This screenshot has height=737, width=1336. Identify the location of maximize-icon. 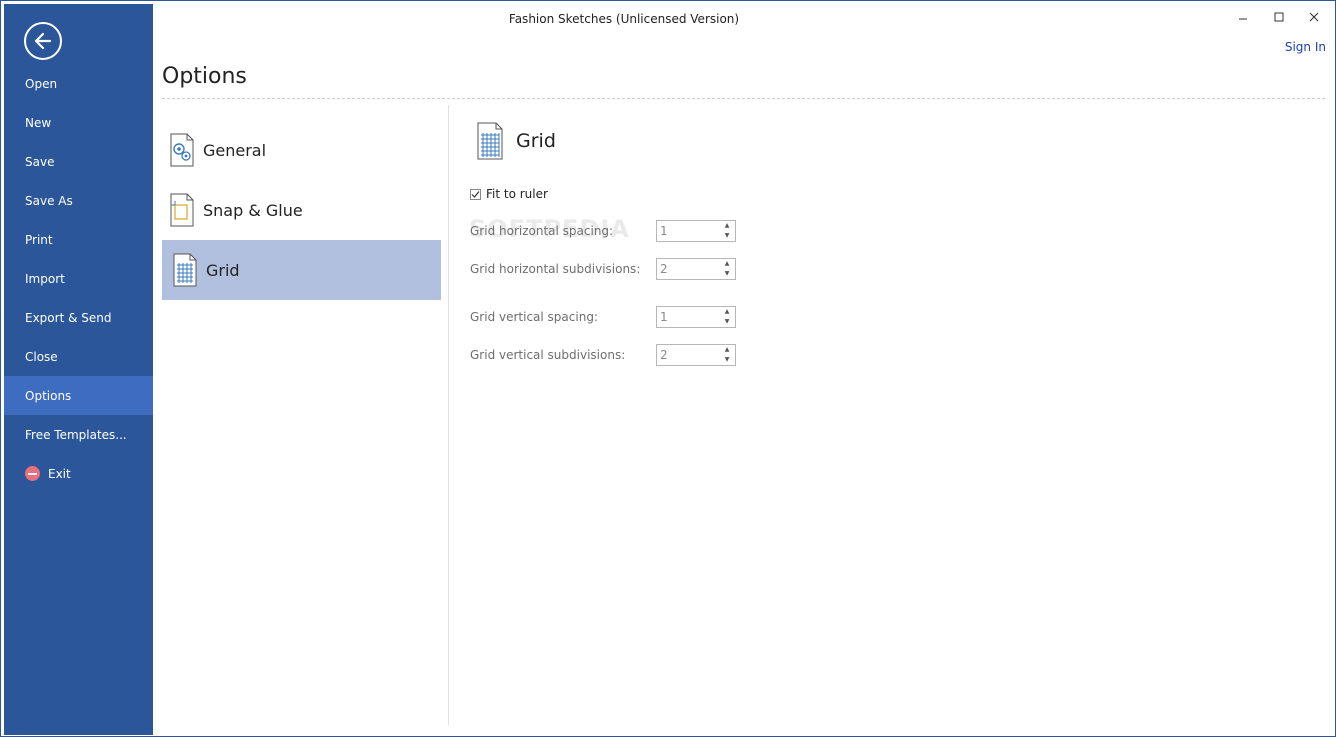
(1279, 17).